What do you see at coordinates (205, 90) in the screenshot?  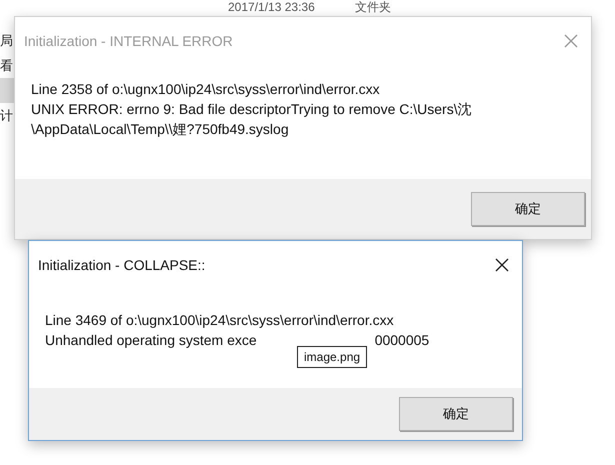 I see `error-message: Line 2358 of o:\ugnx100\ip24\src\syss\error\ind\error.cxx` at bounding box center [205, 90].